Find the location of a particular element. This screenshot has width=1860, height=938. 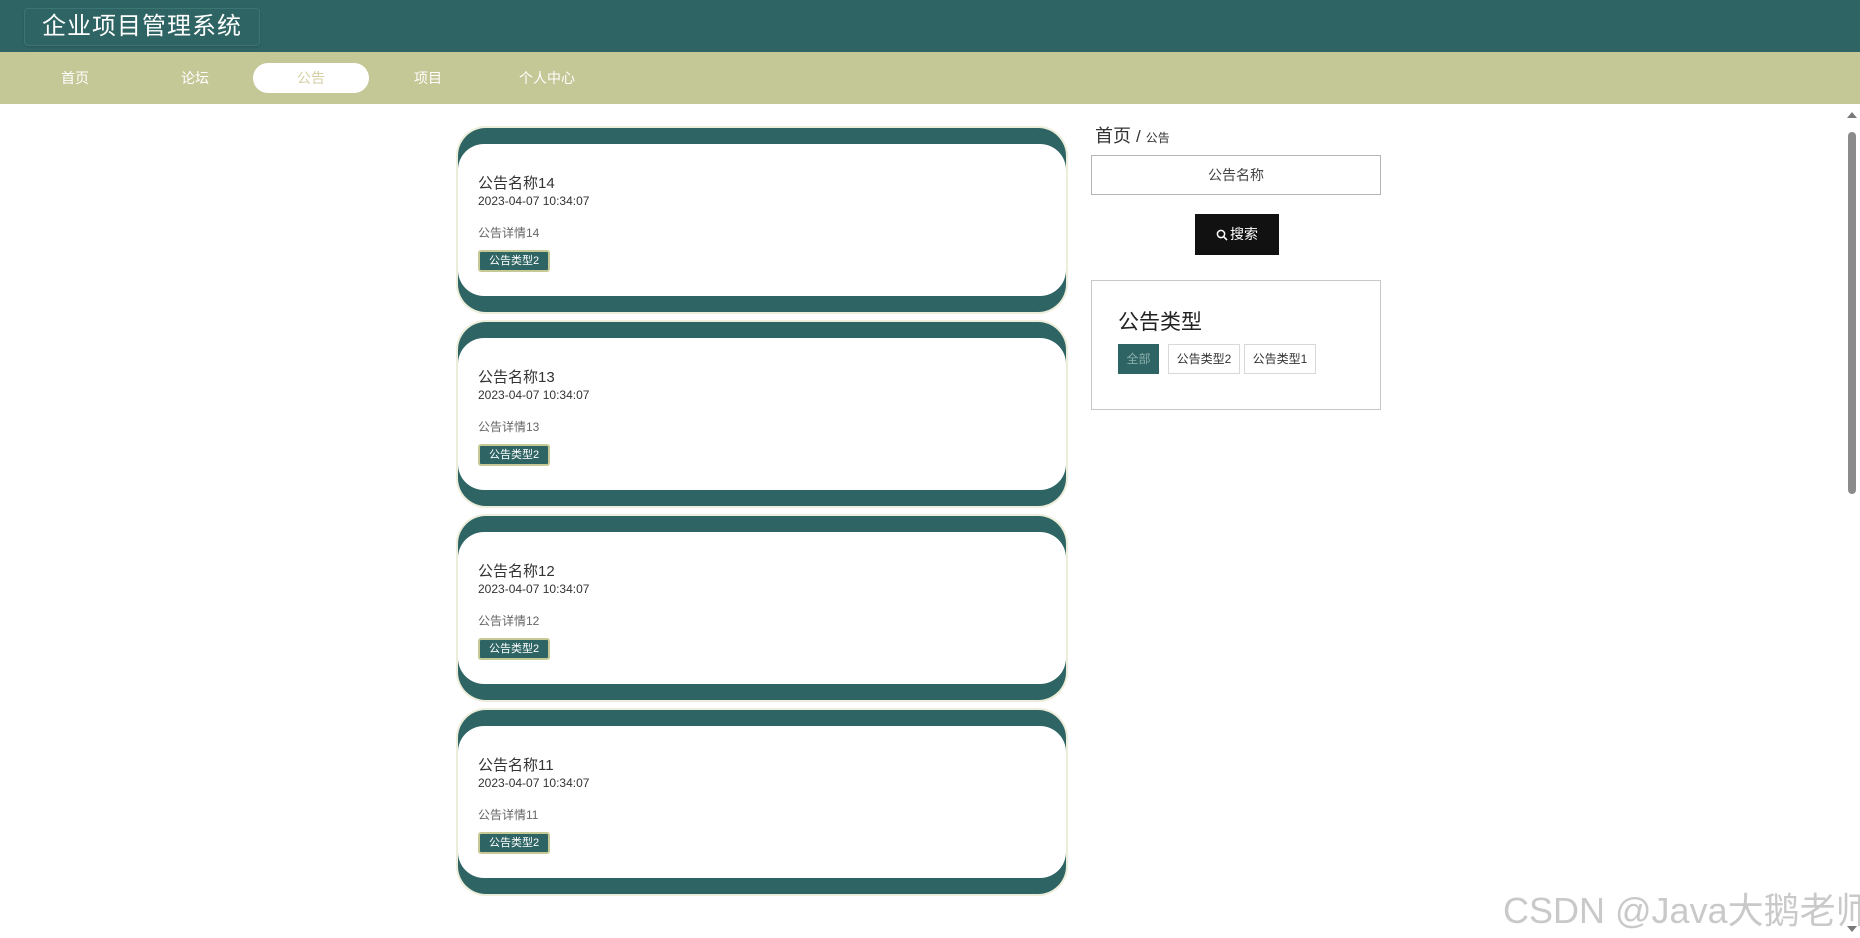

nav-item-home: 首页 is located at coordinates (75, 78).